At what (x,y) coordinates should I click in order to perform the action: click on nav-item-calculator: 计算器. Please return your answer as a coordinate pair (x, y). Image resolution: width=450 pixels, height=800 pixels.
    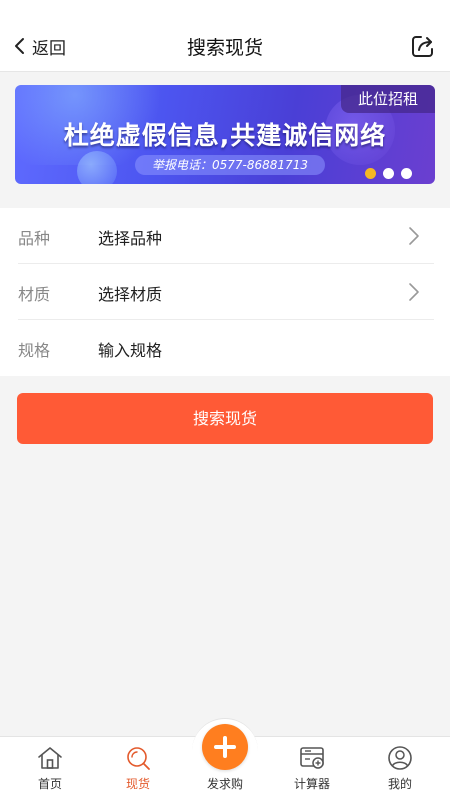
    Looking at the image, I should click on (312, 768).